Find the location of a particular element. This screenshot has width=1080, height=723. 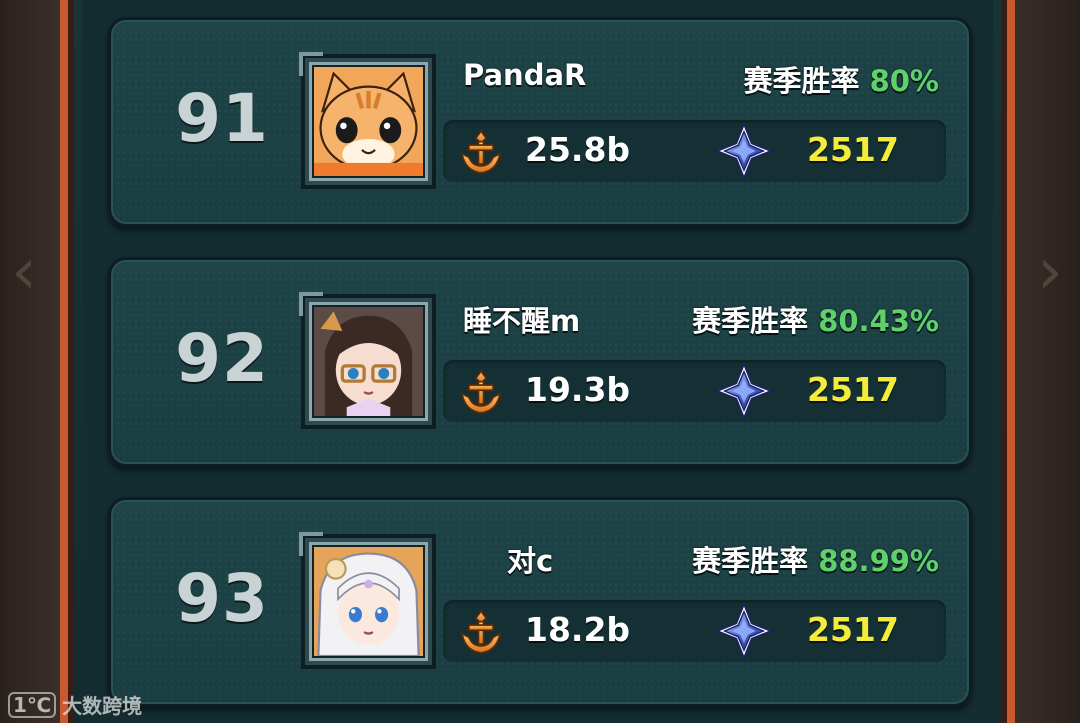

winrate-value: 80.43% is located at coordinates (878, 321).